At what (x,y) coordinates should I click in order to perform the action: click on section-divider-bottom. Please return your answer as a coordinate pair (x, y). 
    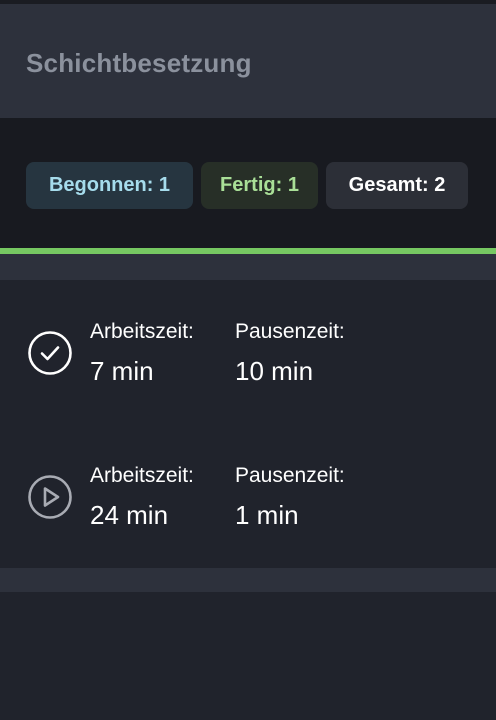
    Looking at the image, I should click on (248, 580).